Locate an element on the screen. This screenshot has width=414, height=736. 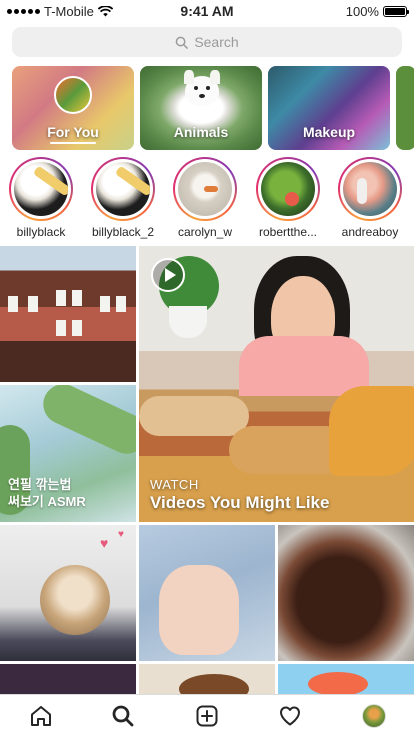
topic-label: Animals is located at coordinates (201, 132).